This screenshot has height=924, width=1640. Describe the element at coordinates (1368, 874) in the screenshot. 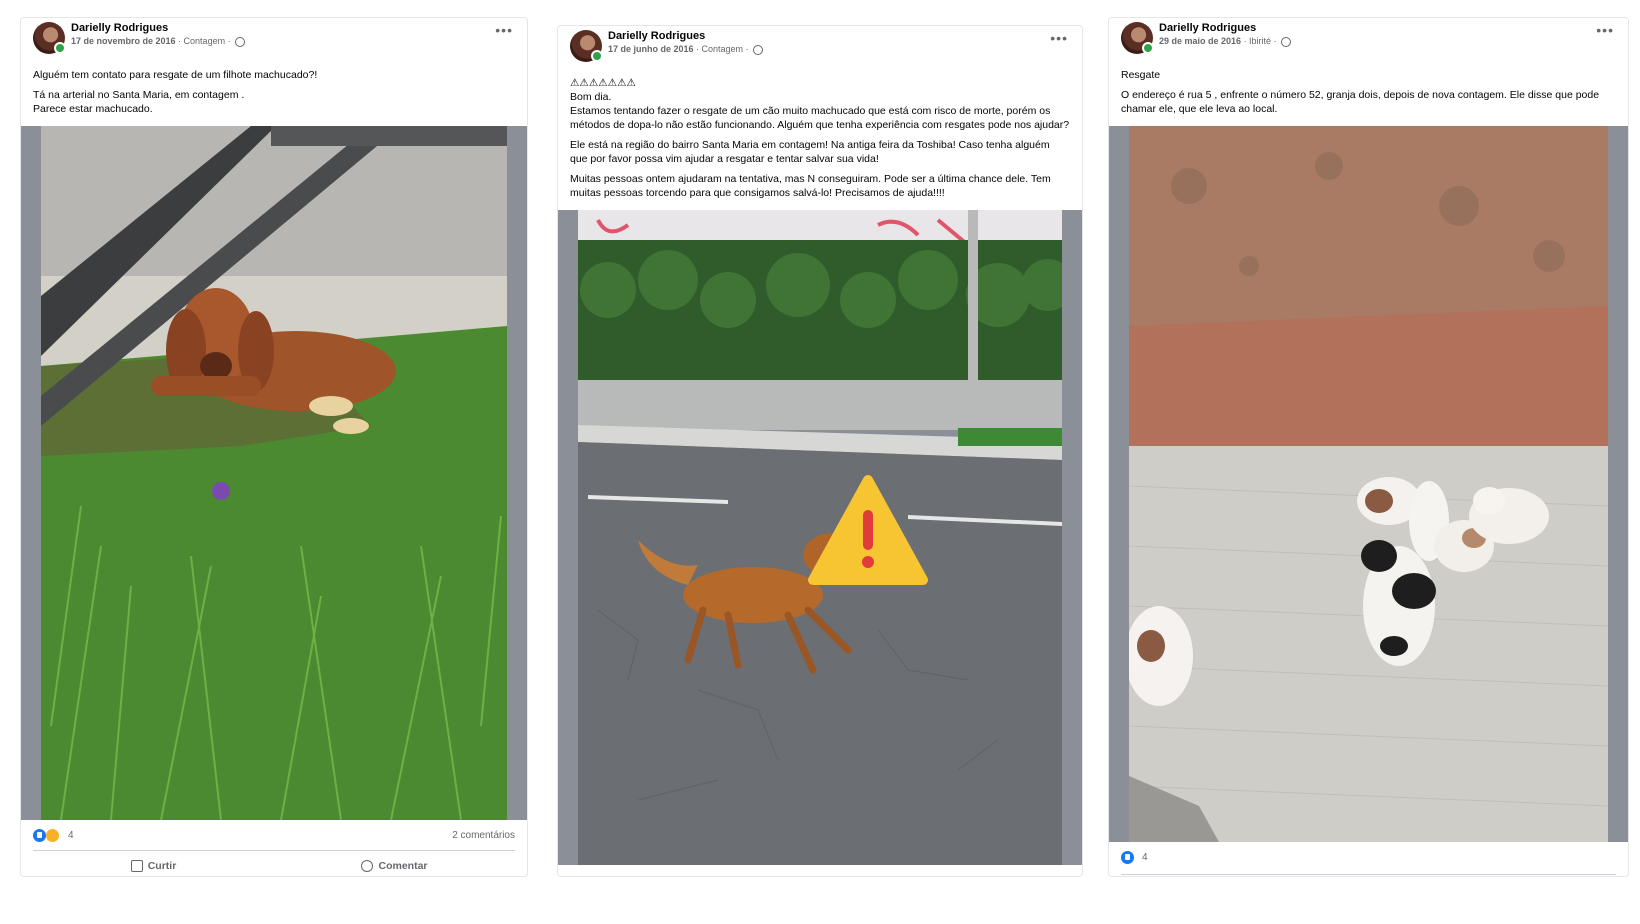

I see `divider` at that location.